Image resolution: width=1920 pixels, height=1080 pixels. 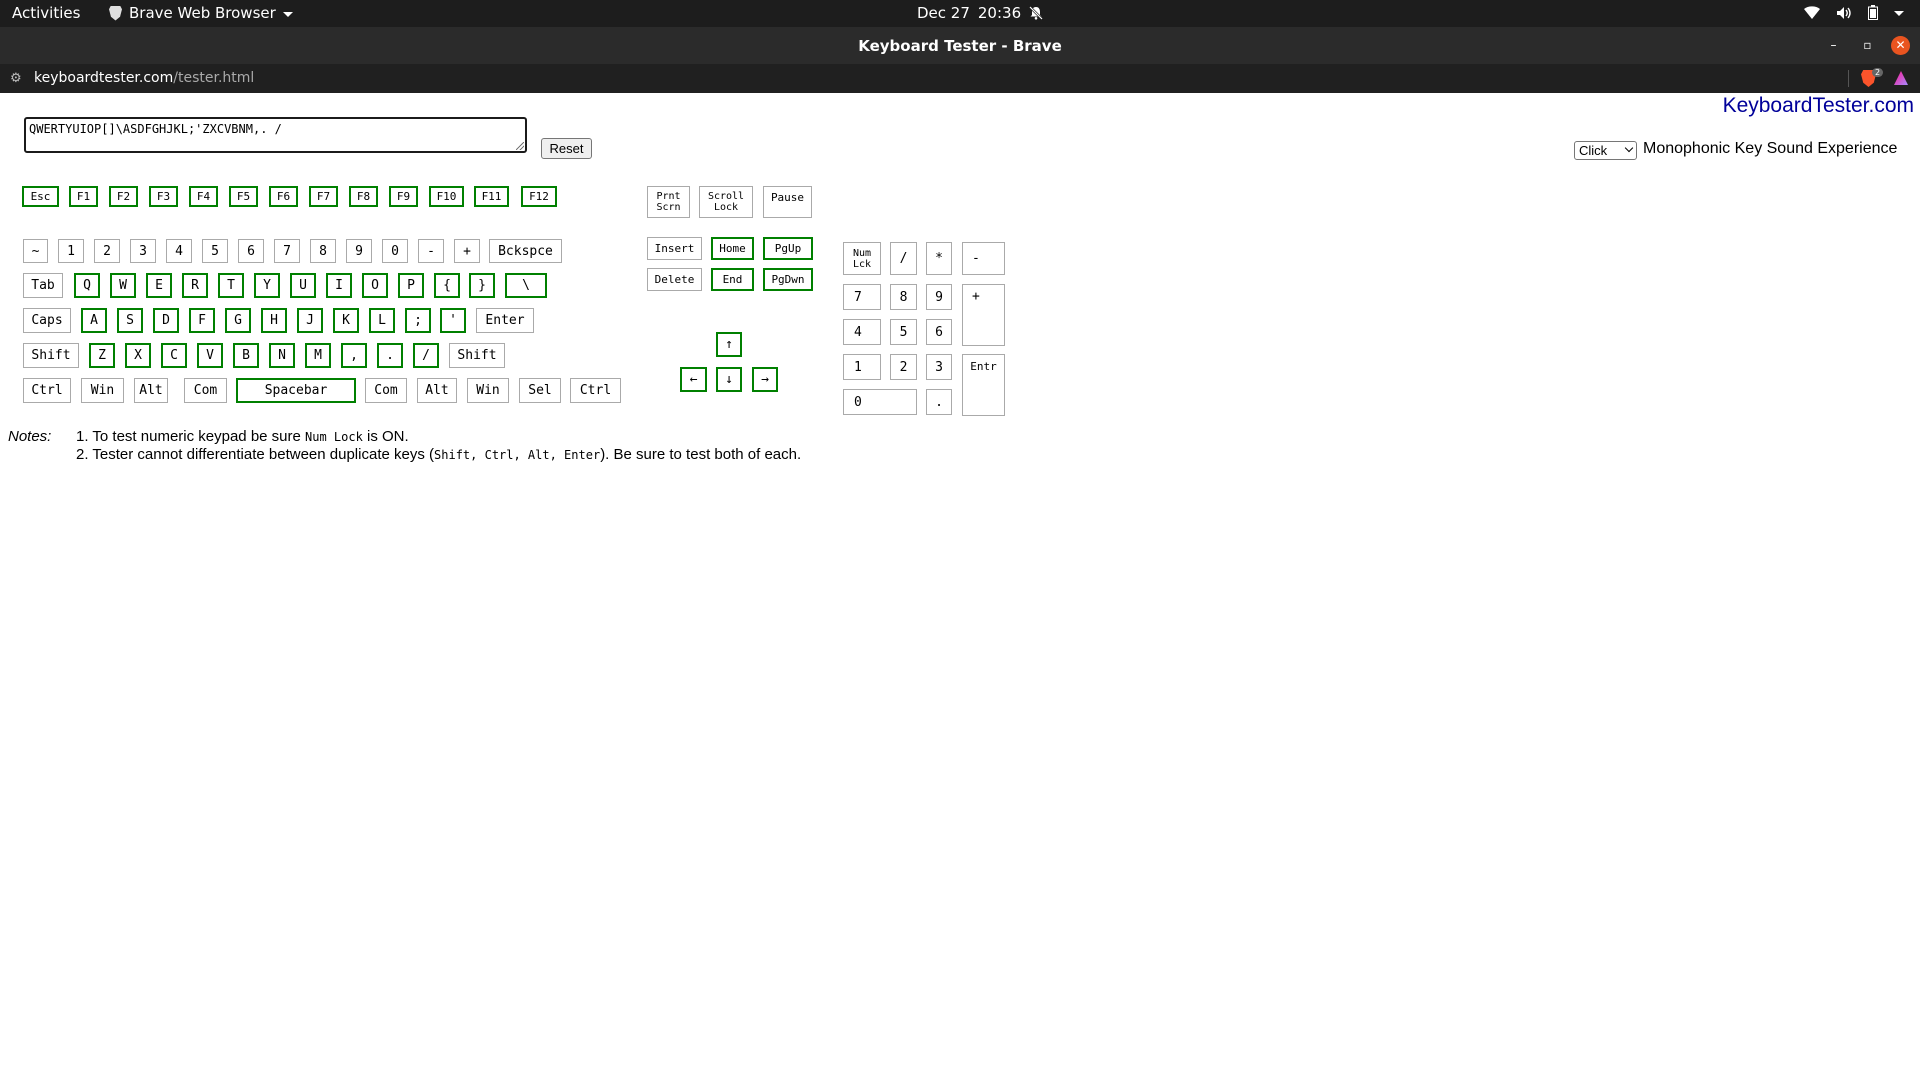 I want to click on key-numpad-multiply: *, so click(x=939, y=258).